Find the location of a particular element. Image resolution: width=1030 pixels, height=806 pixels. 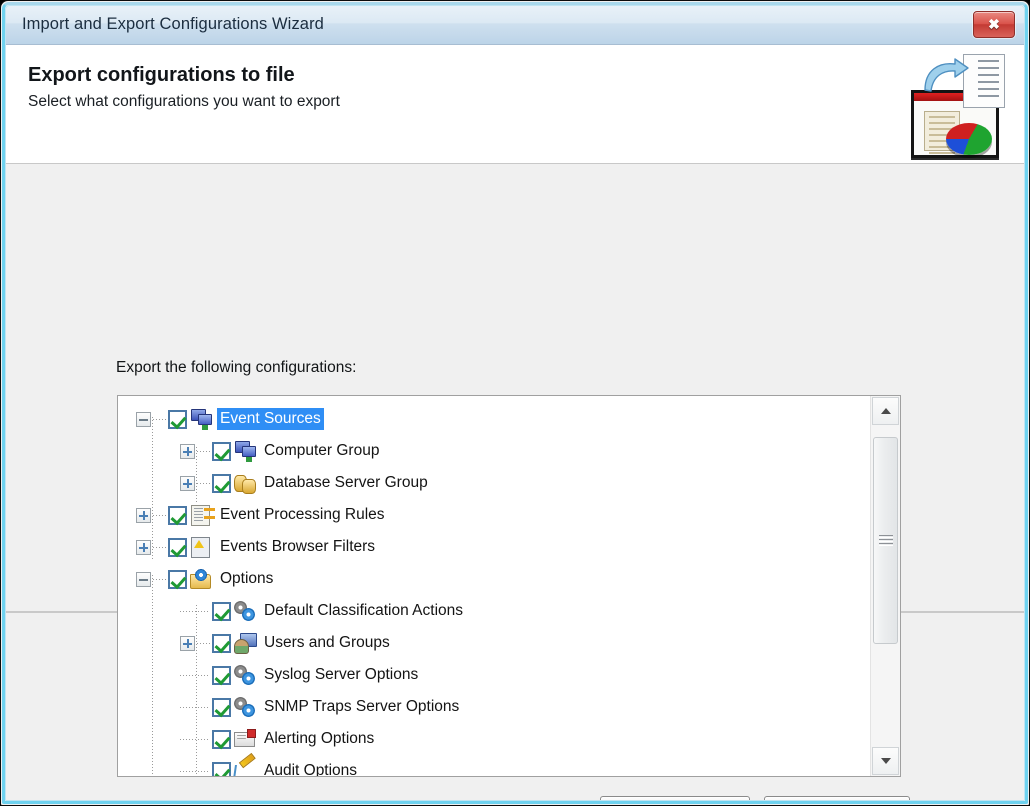

database-icon is located at coordinates (245, 483).